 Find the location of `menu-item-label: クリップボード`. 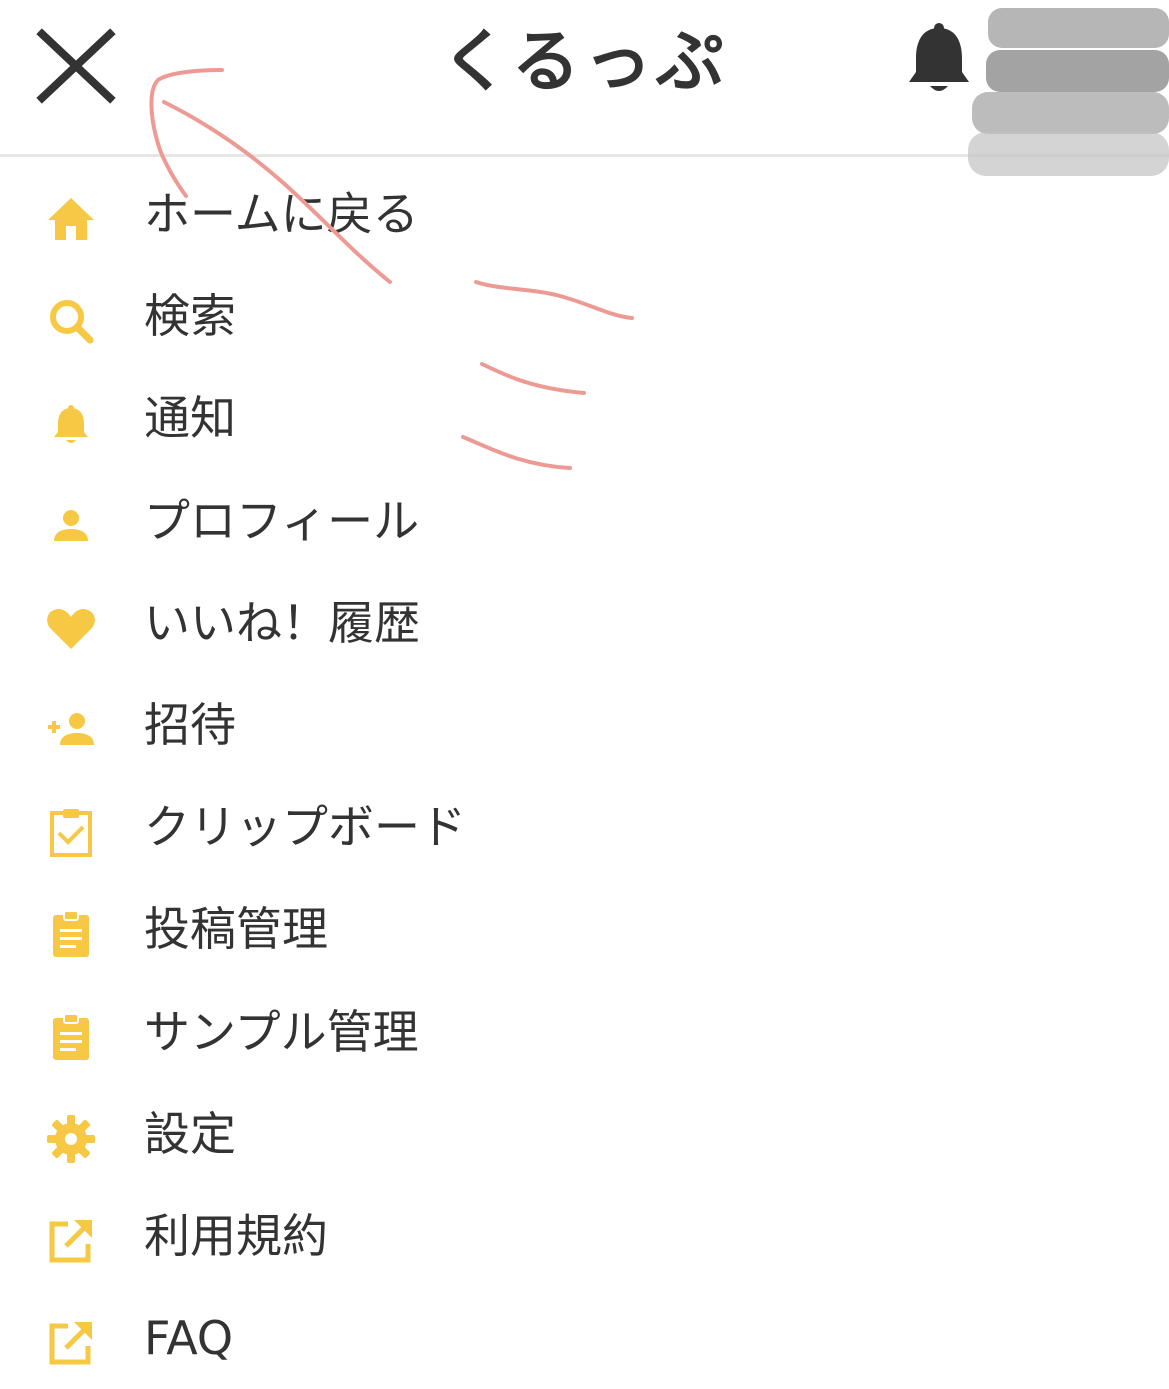

menu-item-label: クリップボード is located at coordinates (305, 827).